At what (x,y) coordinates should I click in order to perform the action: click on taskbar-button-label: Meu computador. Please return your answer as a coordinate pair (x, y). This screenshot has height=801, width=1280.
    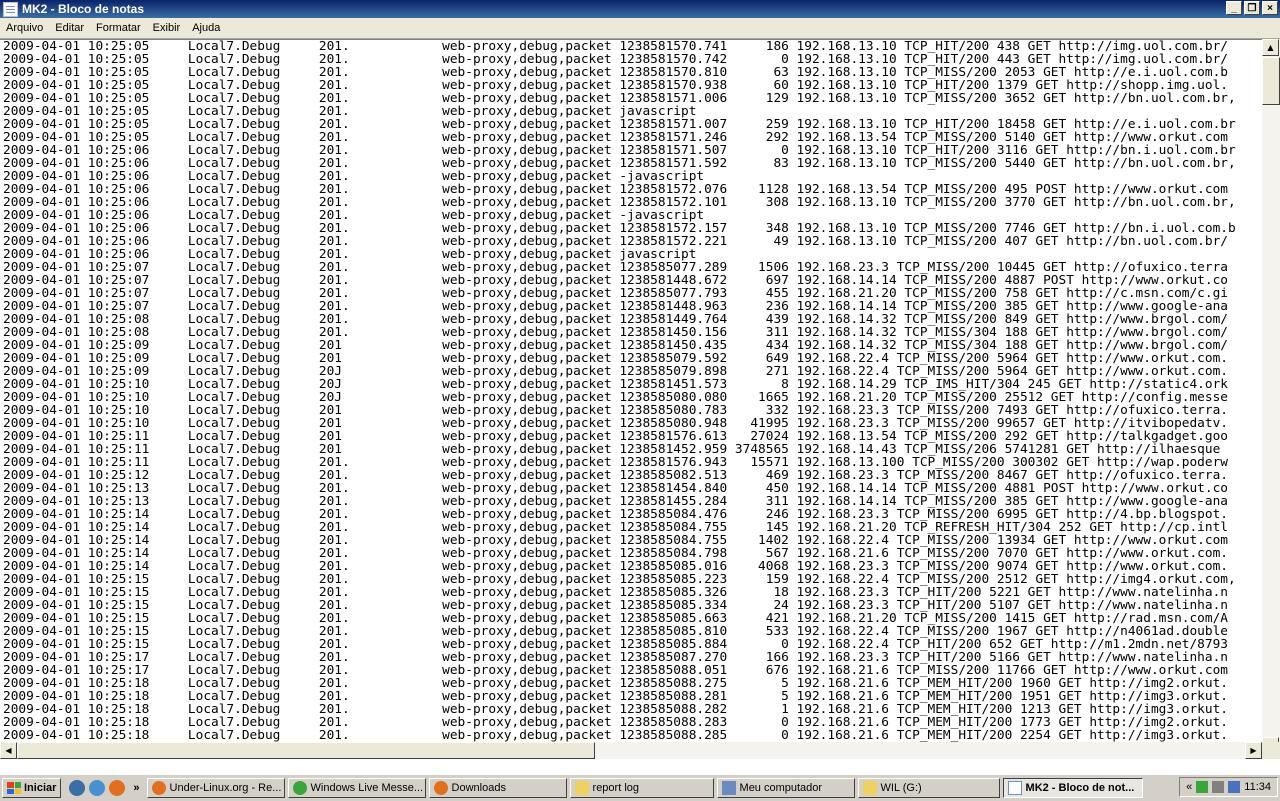
    Looking at the image, I should click on (781, 788).